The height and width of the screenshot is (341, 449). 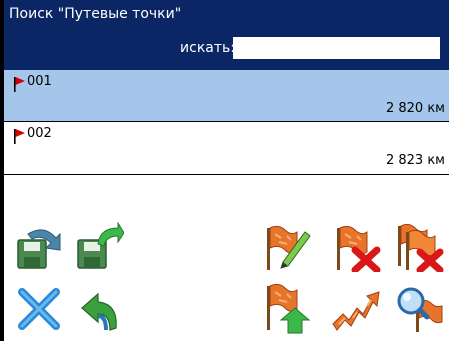 I want to click on save-button, so click(x=39, y=247).